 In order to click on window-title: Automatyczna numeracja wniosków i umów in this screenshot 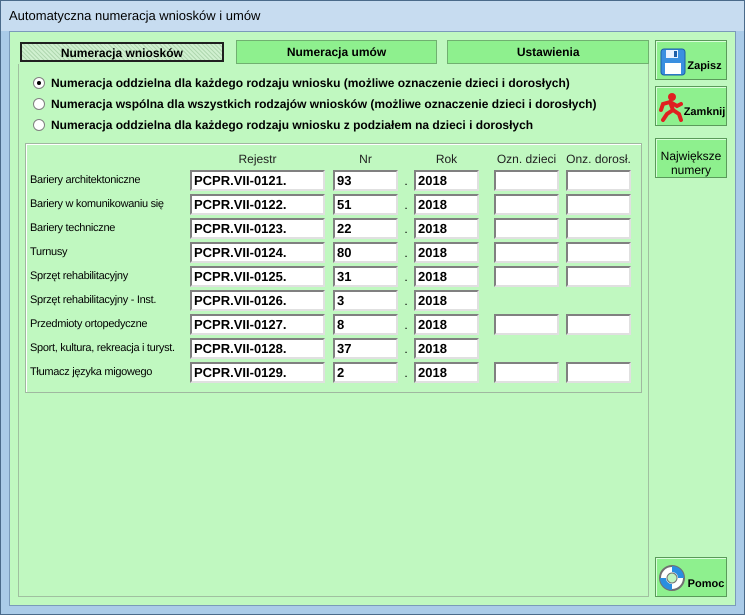, I will do `click(372, 16)`.